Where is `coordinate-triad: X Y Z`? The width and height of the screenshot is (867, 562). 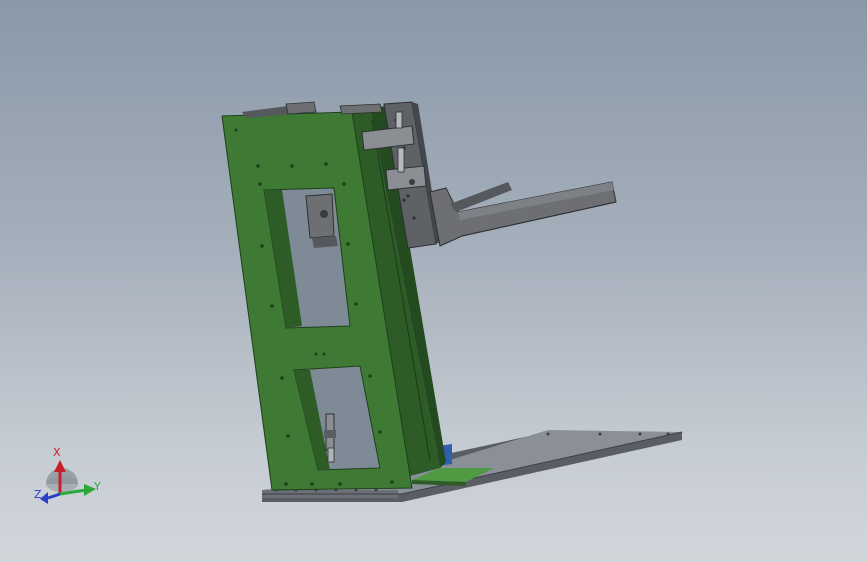
coordinate-triad: X Y Z is located at coordinates (67, 475).